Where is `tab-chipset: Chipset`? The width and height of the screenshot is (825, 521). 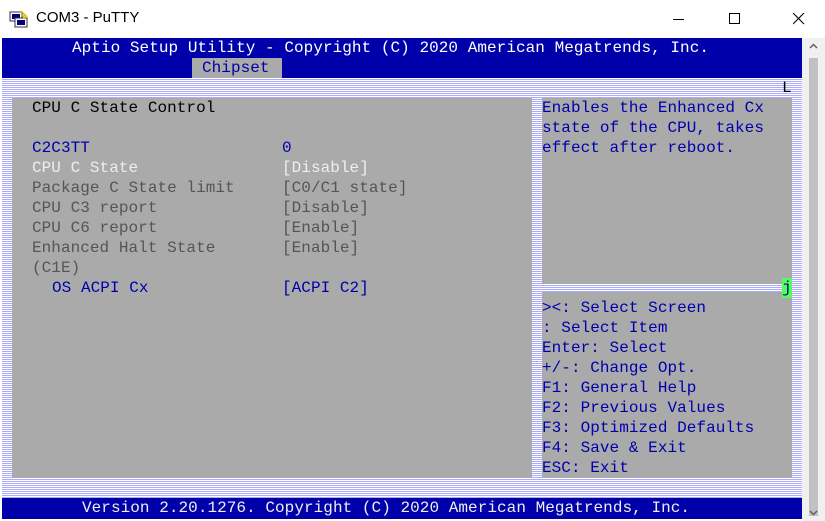 tab-chipset: Chipset is located at coordinates (237, 68).